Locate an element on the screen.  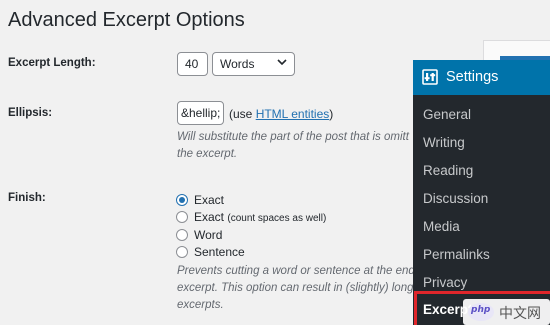
page-title: Advanced Excerpt Options is located at coordinates (126, 20).